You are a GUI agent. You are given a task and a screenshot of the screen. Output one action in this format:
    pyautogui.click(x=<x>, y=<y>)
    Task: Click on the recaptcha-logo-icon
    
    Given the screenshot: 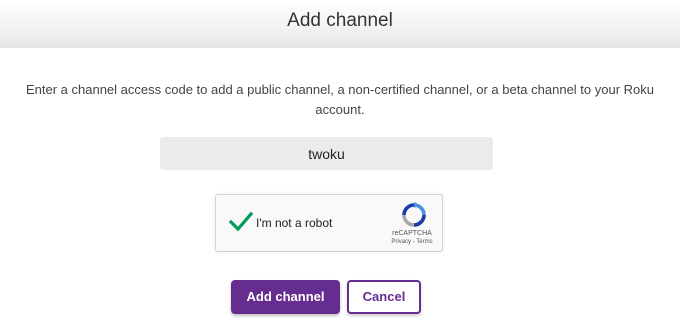 What is the action you would take?
    pyautogui.click(x=414, y=214)
    